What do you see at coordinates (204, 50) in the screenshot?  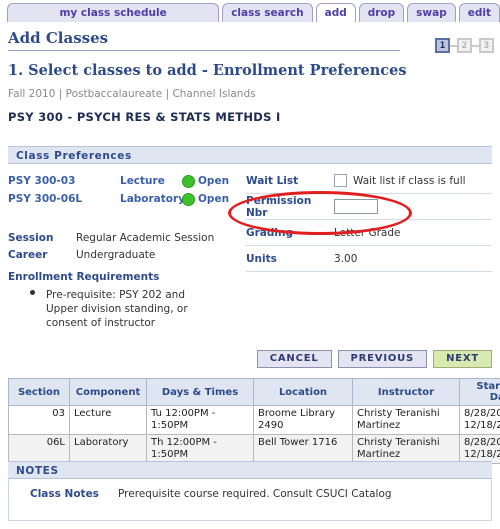 I see `title-divider` at bounding box center [204, 50].